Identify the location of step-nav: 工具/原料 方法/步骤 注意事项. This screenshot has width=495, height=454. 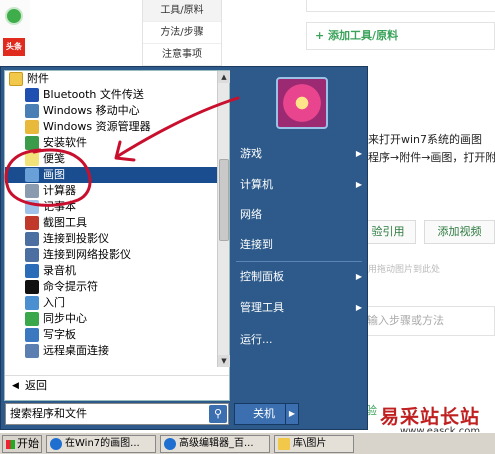
(182, 33).